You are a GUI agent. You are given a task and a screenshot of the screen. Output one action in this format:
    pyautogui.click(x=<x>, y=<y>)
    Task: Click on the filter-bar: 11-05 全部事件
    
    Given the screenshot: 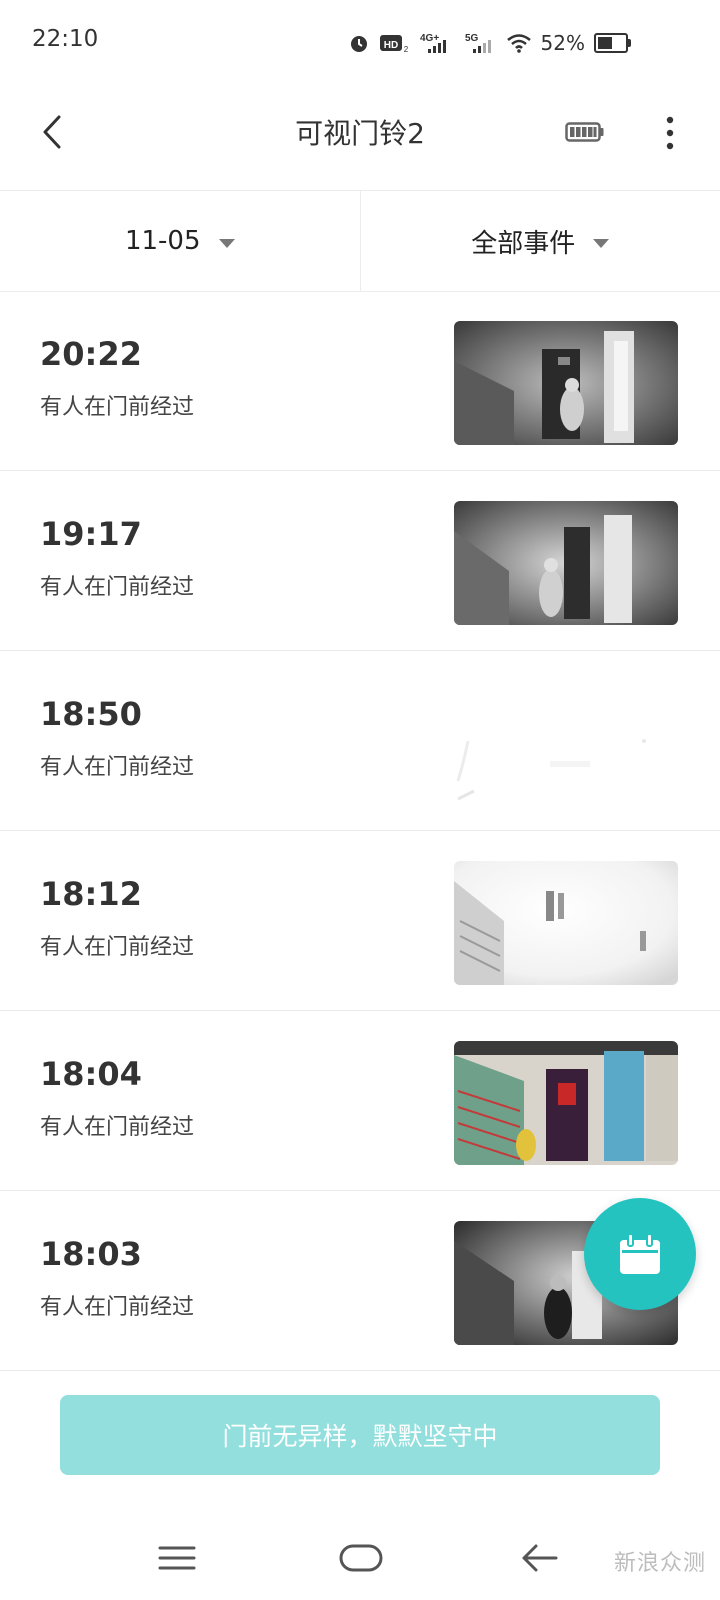 What is the action you would take?
    pyautogui.click(x=360, y=241)
    